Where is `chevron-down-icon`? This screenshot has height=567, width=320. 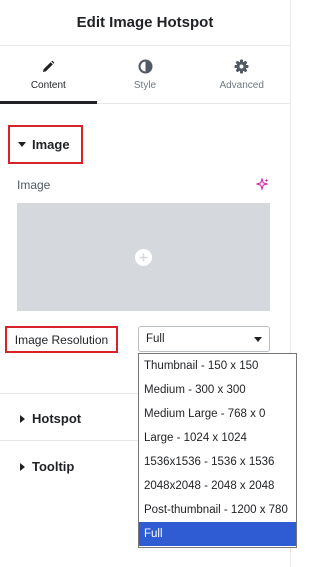
chevron-down-icon is located at coordinates (258, 339).